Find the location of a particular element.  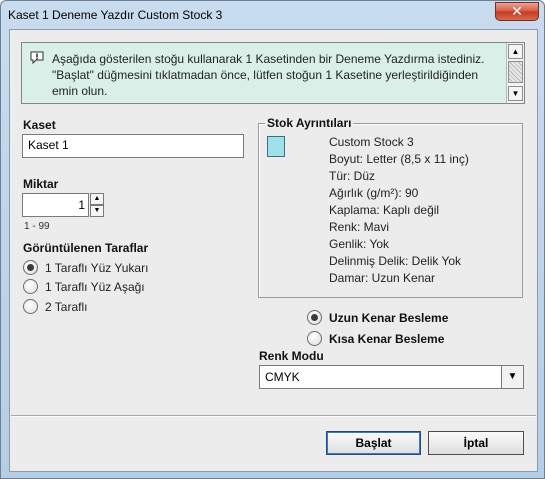

color-mode-select: CMYK ▼ is located at coordinates (391, 377).